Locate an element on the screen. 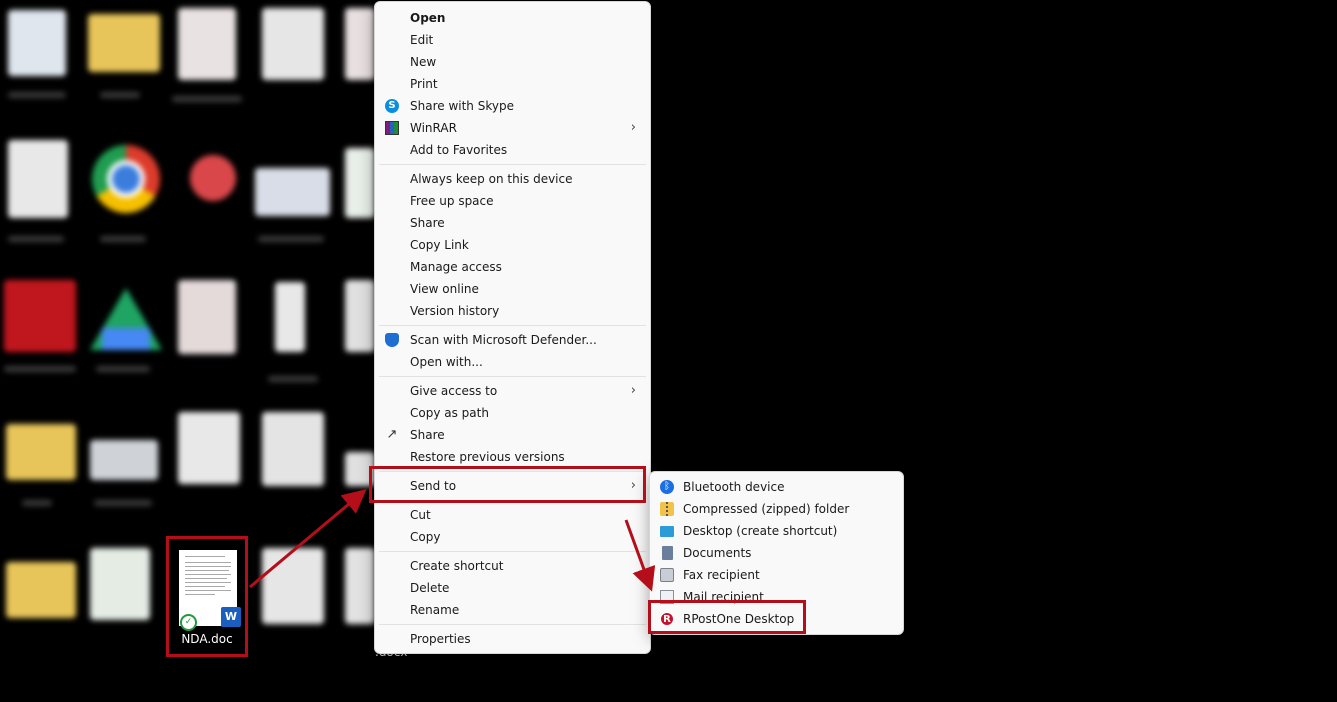 This screenshot has width=1337, height=702. nda-file-icon: W ✓ NDA.doc is located at coordinates (207, 596).